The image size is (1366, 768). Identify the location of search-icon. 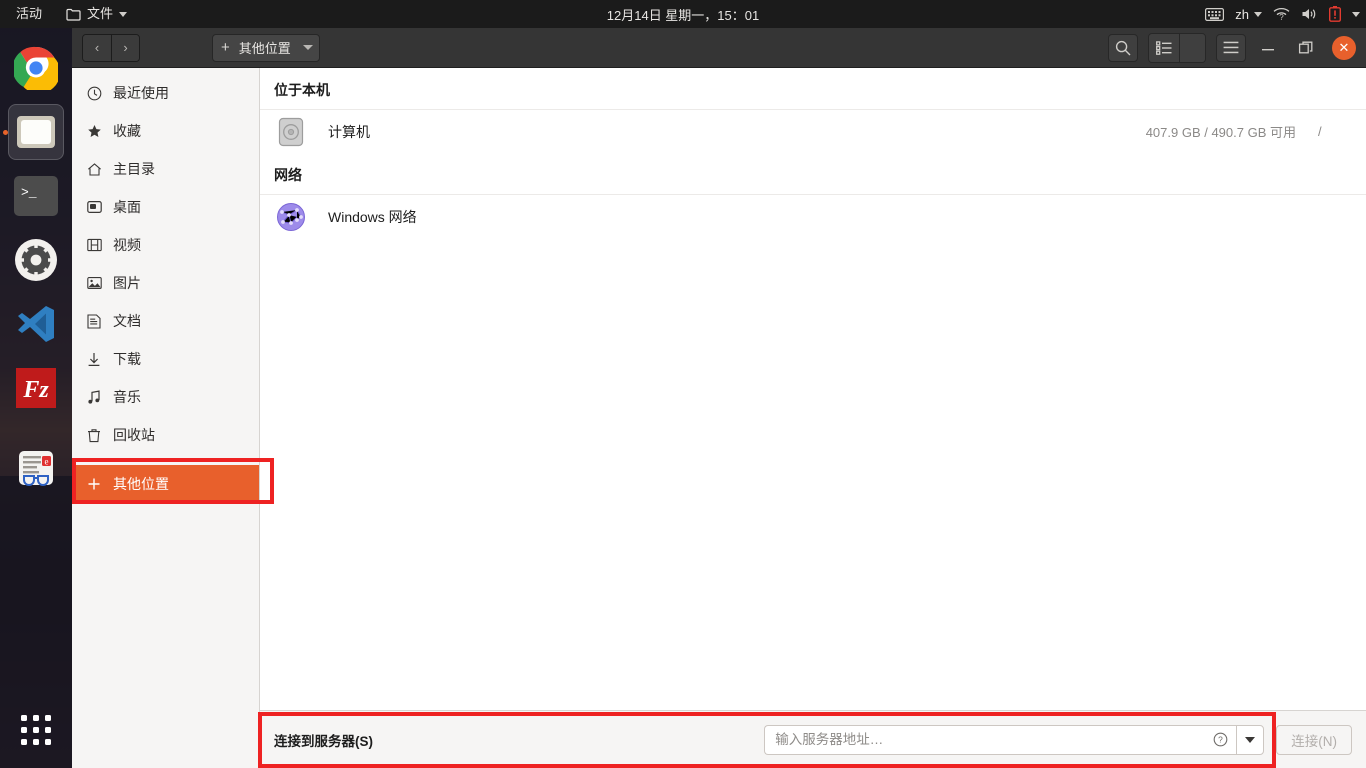
(1123, 48).